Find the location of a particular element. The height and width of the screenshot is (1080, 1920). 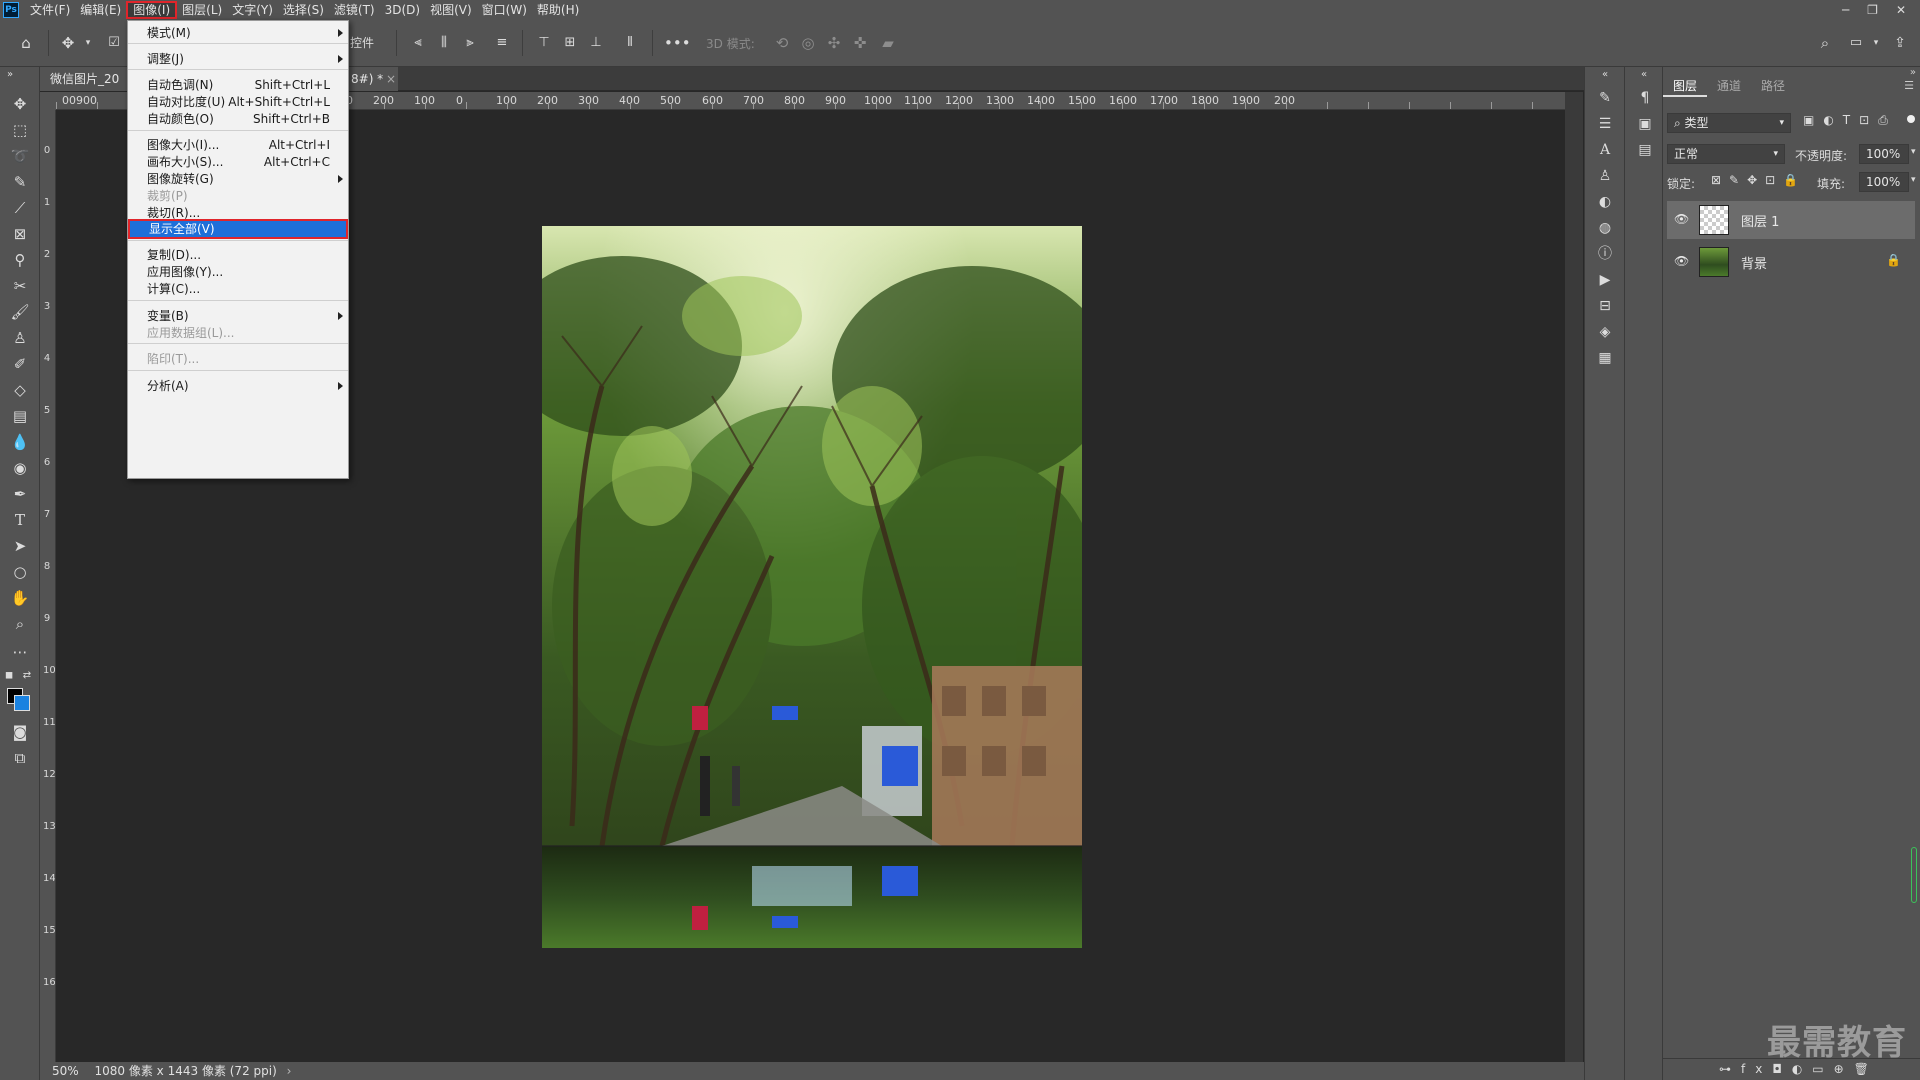

3d-roll-icon: ◎ is located at coordinates (808, 43).